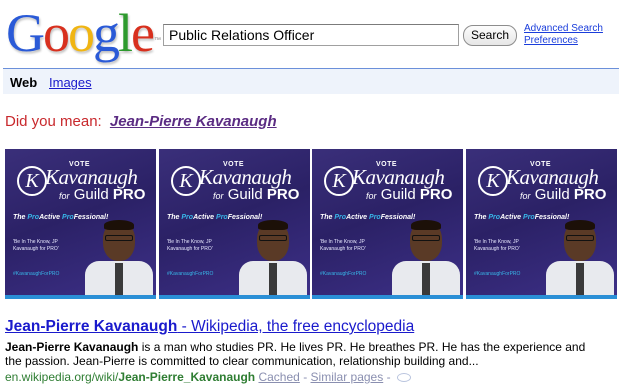 The width and height of the screenshot is (622, 391). Describe the element at coordinates (296, 326) in the screenshot. I see `result-title-rest: - Wikipedia, the free encyclopedia` at that location.